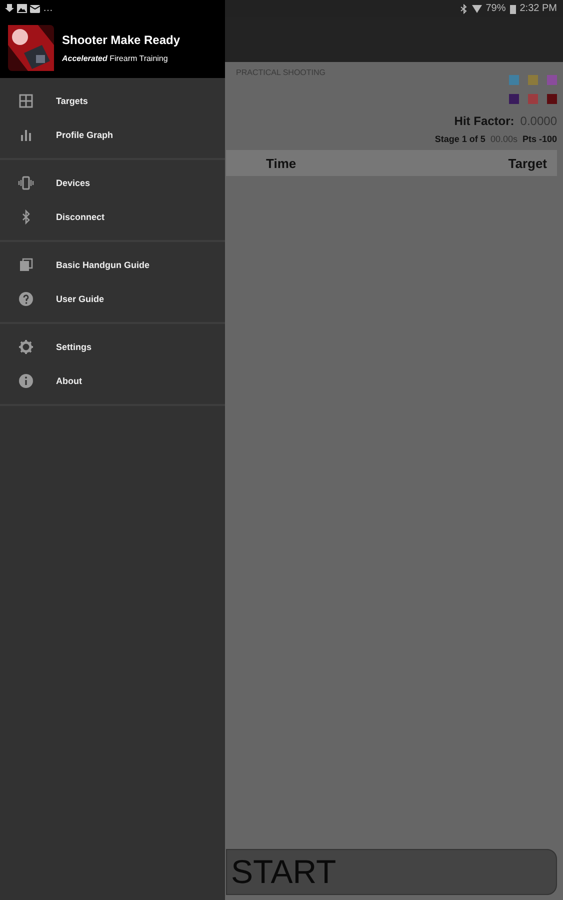 Image resolution: width=563 pixels, height=900 pixels. What do you see at coordinates (22, 8) in the screenshot?
I see `image-icon` at bounding box center [22, 8].